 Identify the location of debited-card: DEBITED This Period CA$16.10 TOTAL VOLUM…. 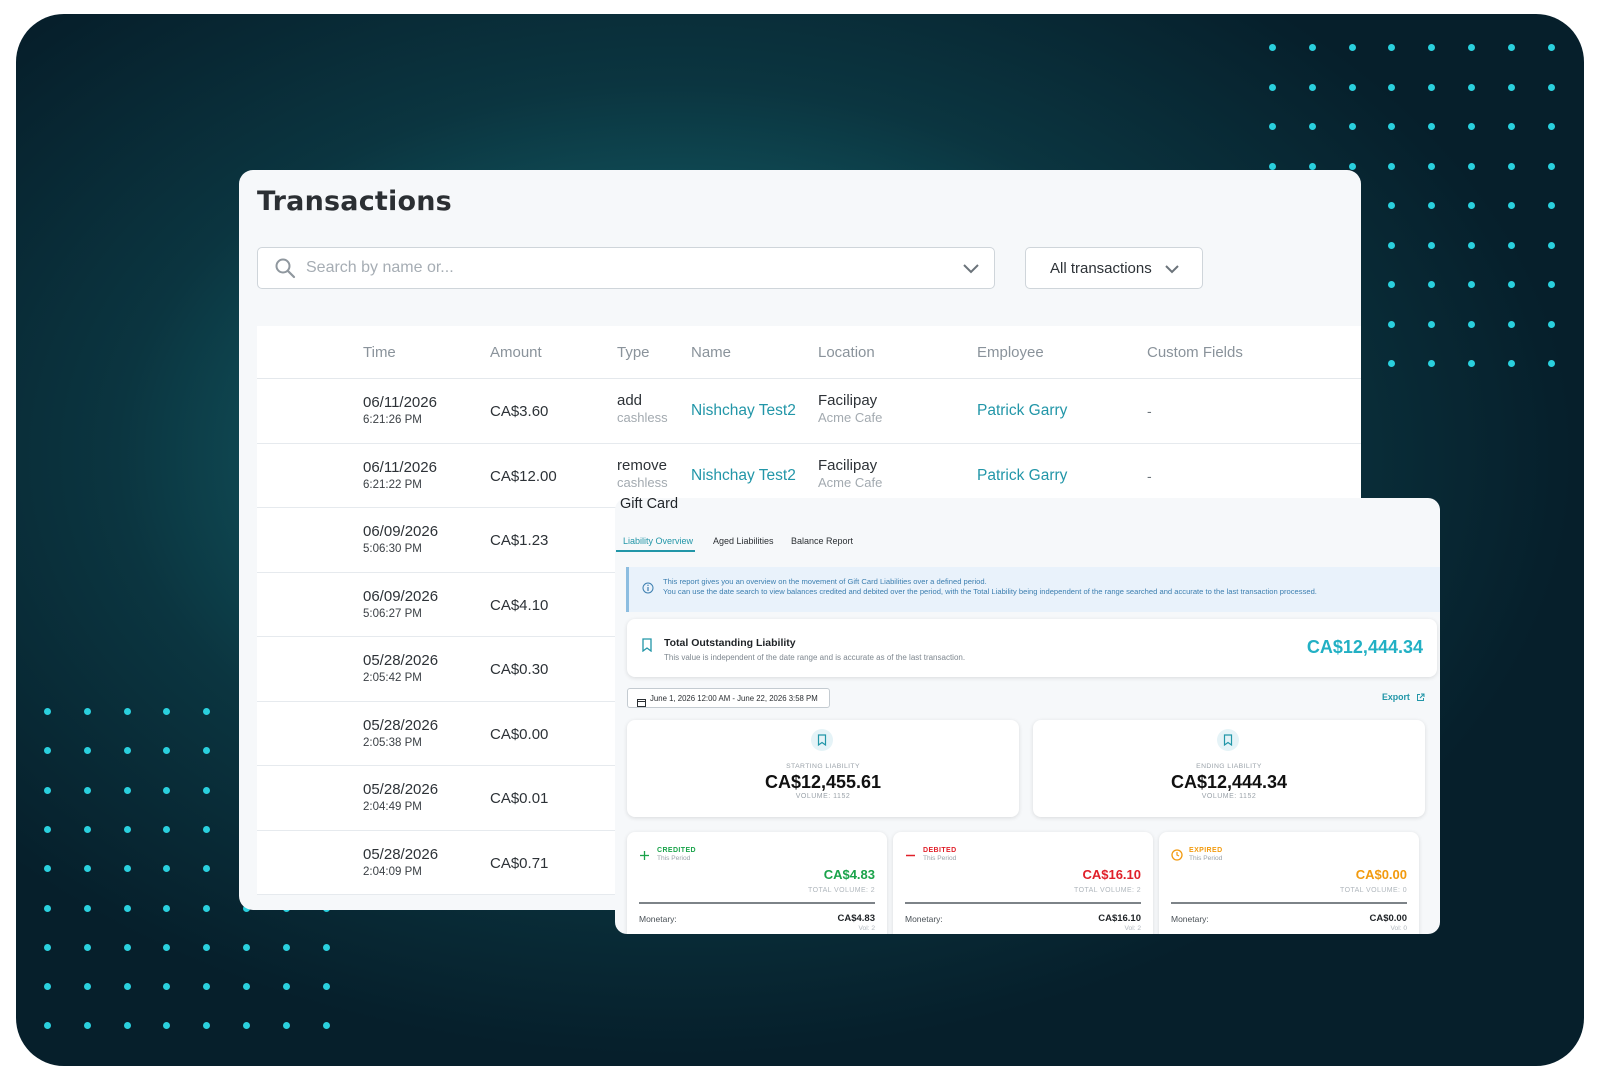
(1023, 883).